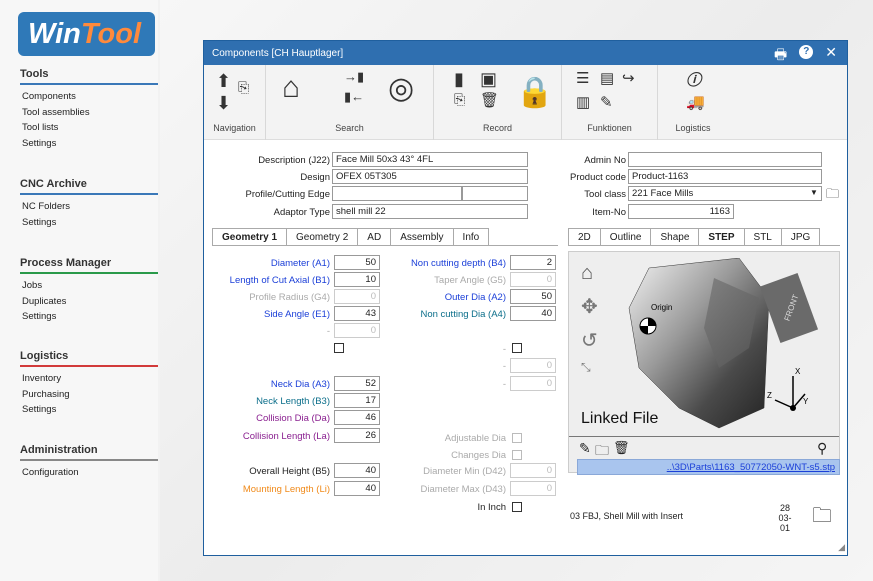  What do you see at coordinates (583, 102) in the screenshot?
I see `columns-icon: ▥` at bounding box center [583, 102].